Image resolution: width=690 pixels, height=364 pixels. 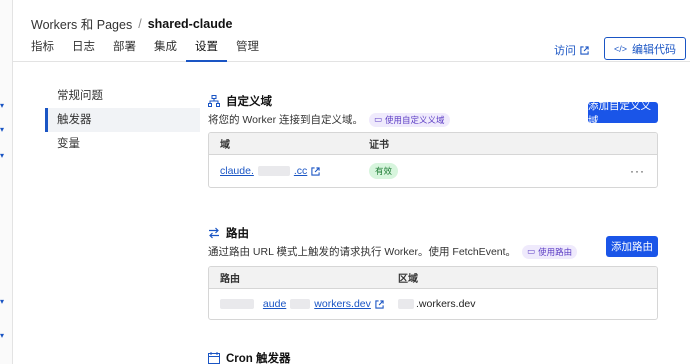 I want to click on custom-domain-doc-link: ▭ 使用自定义义域, so click(x=409, y=119).